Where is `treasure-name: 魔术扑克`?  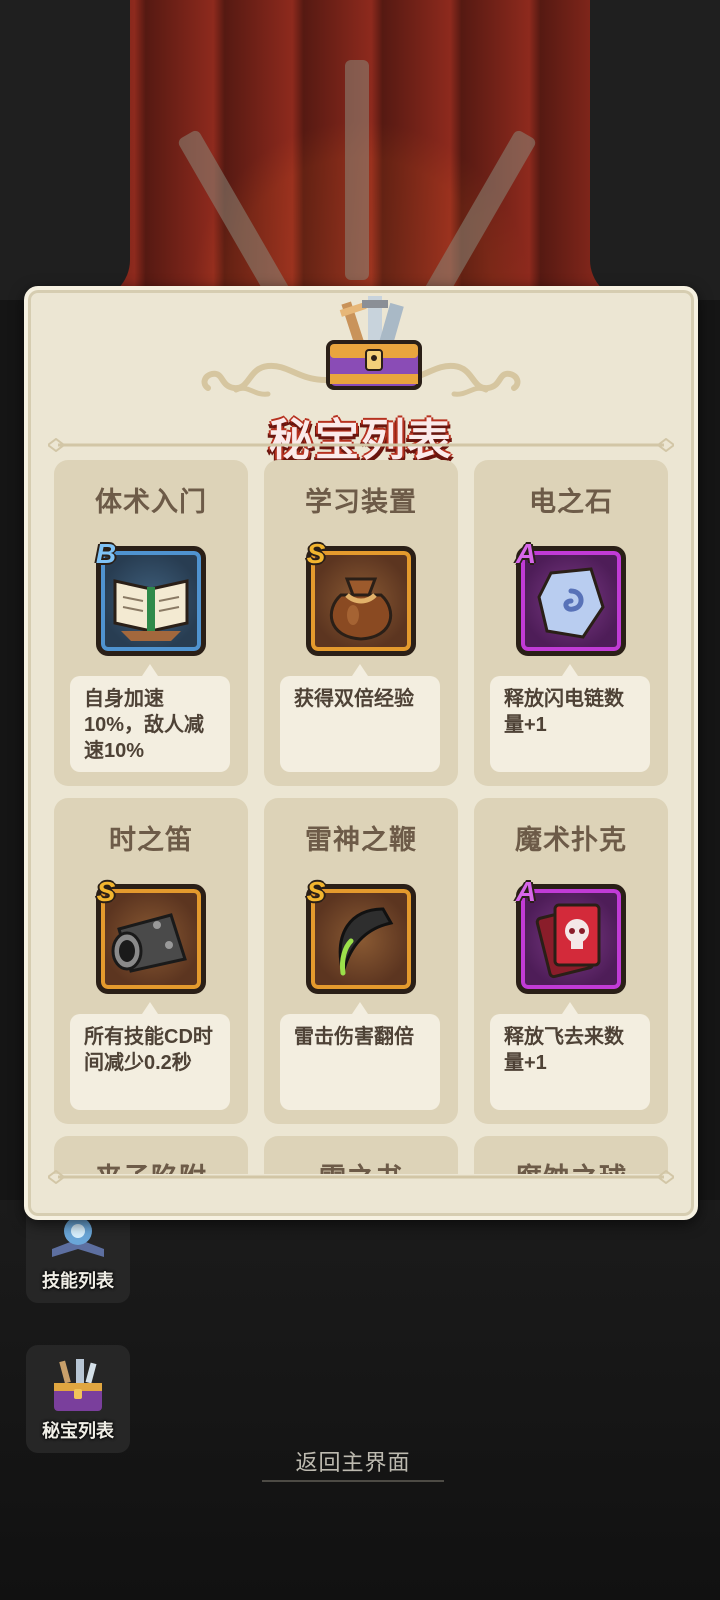
treasure-name: 魔术扑克 is located at coordinates (571, 840).